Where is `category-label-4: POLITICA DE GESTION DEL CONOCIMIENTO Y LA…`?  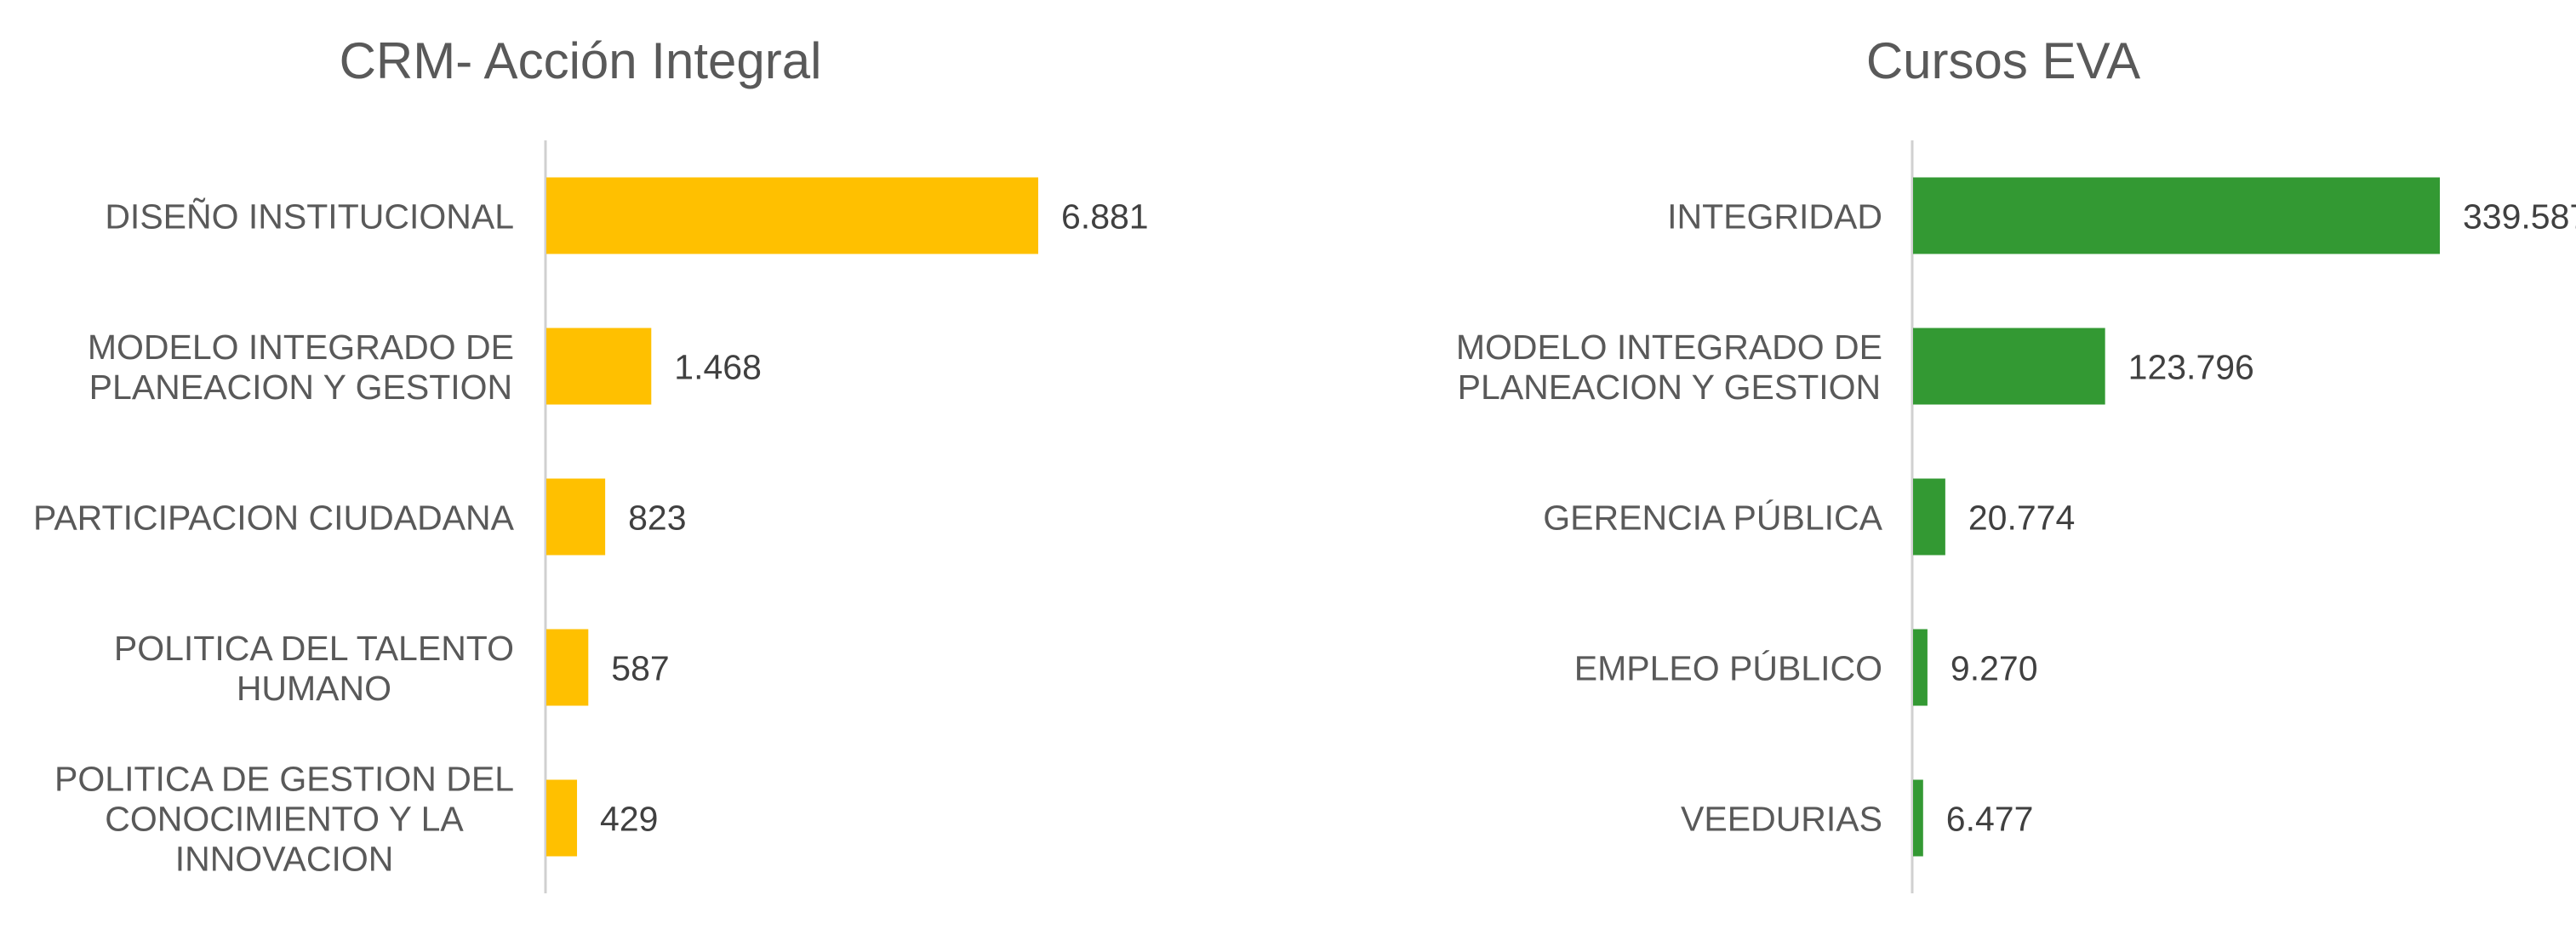
category-label-4: POLITICA DE GESTION DEL CONOCIMIENTO Y LA… is located at coordinates (284, 819).